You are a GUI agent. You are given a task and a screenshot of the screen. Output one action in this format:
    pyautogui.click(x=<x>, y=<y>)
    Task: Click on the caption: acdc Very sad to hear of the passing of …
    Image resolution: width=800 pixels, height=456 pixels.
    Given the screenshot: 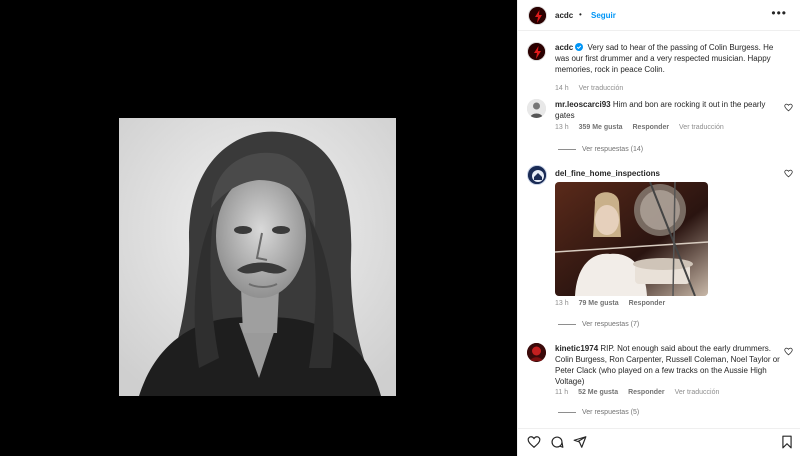 What is the action you would take?
    pyautogui.click(x=659, y=66)
    